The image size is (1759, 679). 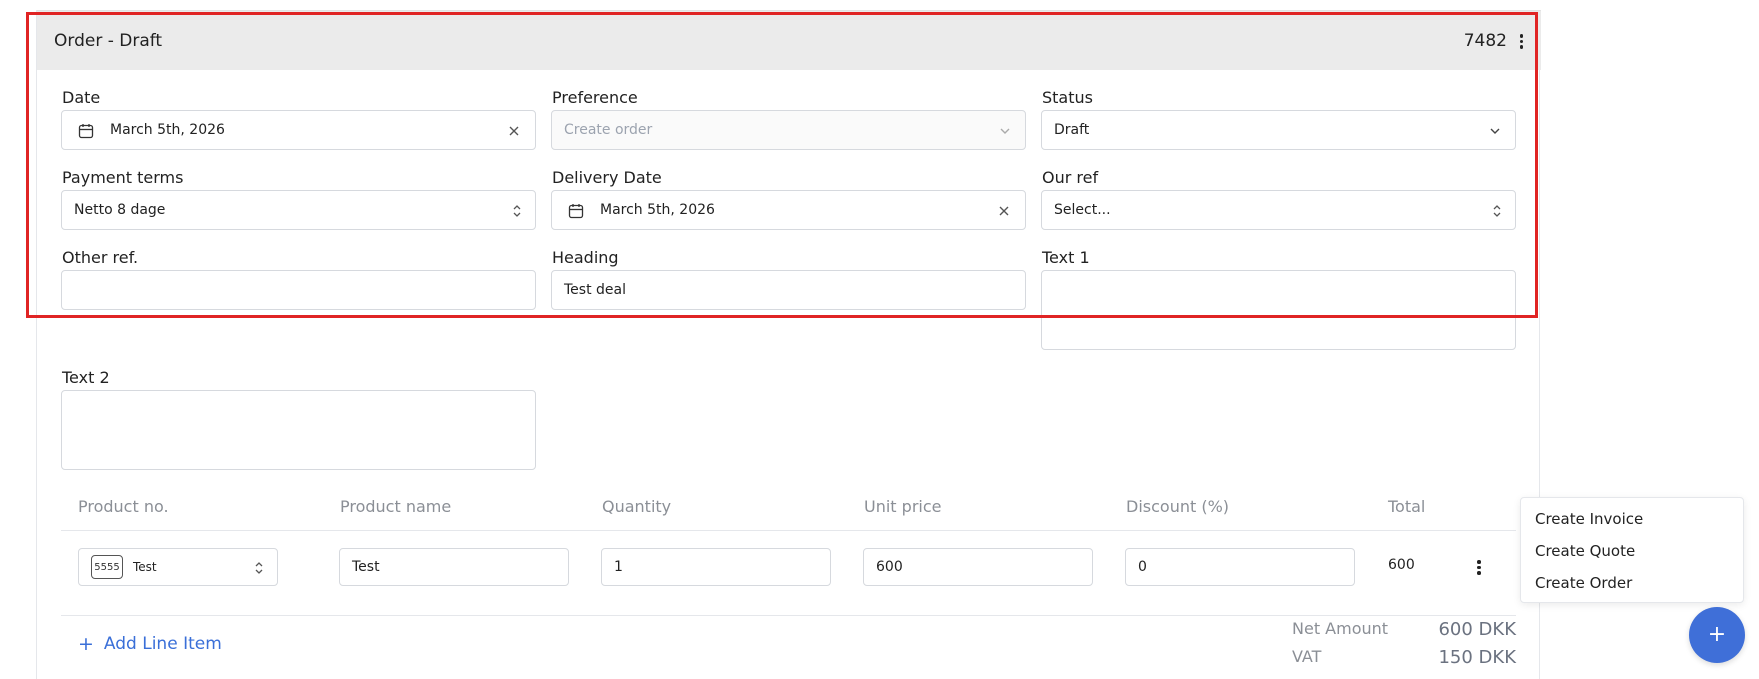 What do you see at coordinates (1066, 257) in the screenshot?
I see `text1-label: Text 1` at bounding box center [1066, 257].